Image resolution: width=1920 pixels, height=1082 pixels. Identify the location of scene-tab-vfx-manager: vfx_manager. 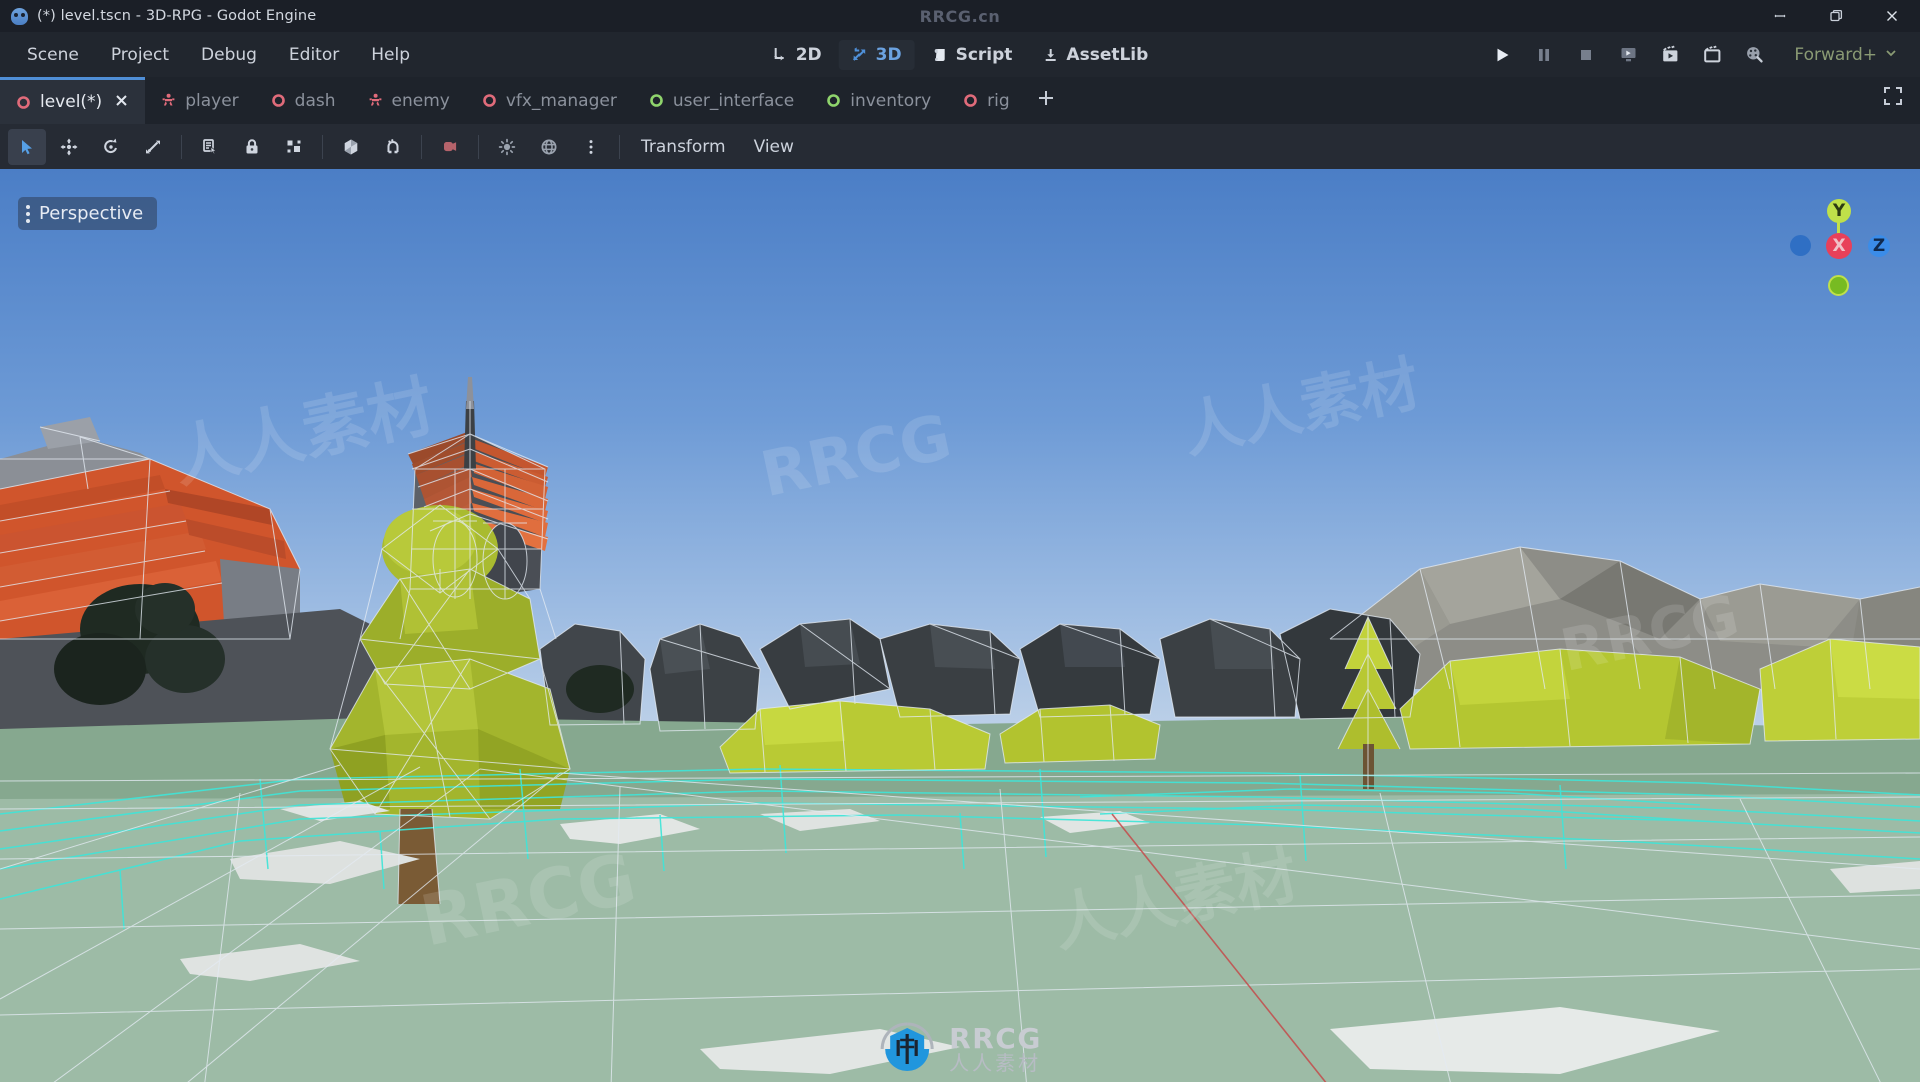
(549, 100).